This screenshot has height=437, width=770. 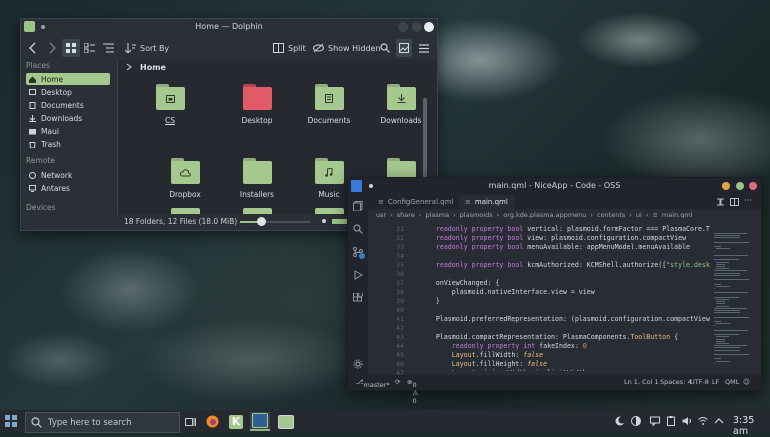 What do you see at coordinates (154, 48) in the screenshot?
I see `sort-by-label: Sort By` at bounding box center [154, 48].